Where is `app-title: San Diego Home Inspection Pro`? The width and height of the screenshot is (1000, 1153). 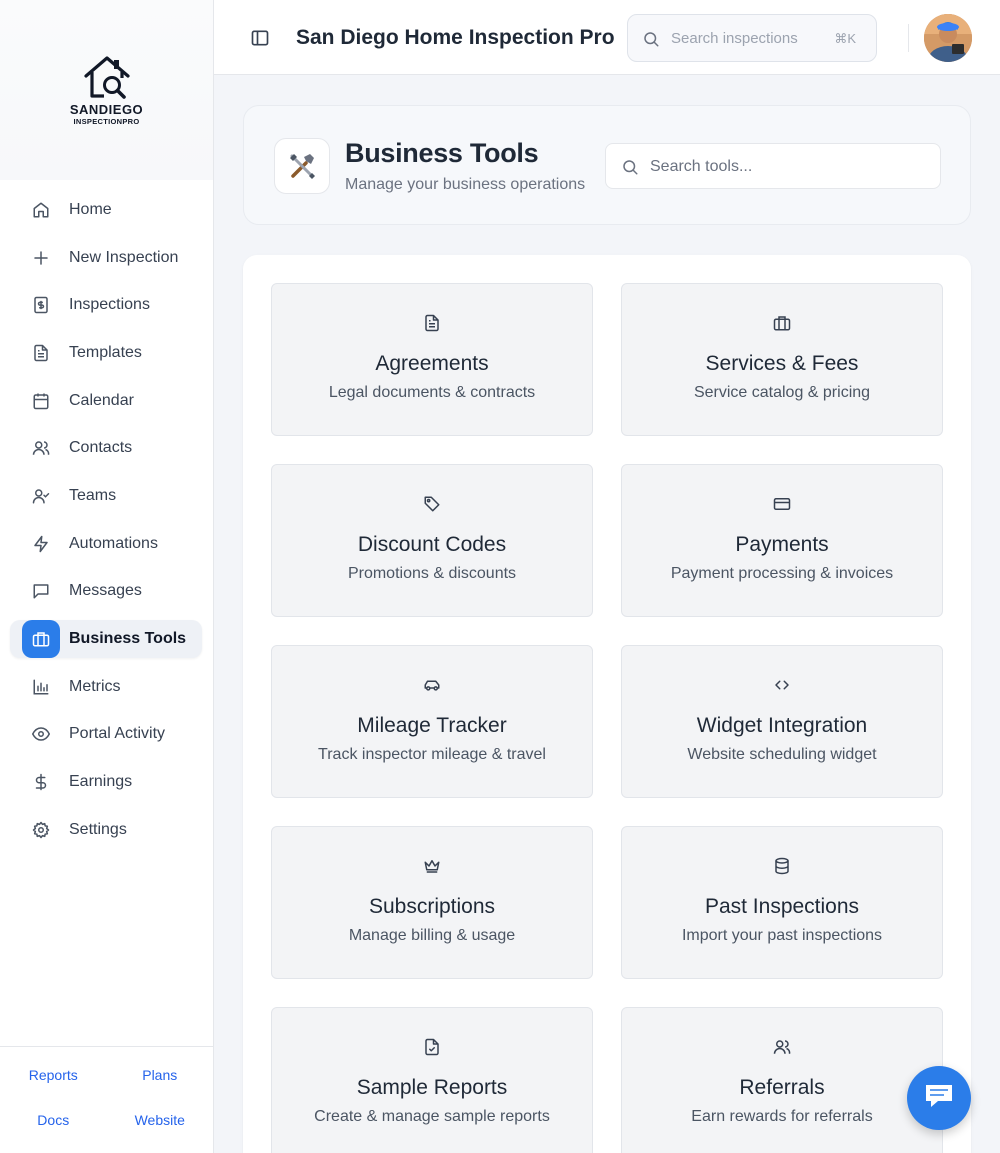
app-title: San Diego Home Inspection Pro is located at coordinates (455, 37).